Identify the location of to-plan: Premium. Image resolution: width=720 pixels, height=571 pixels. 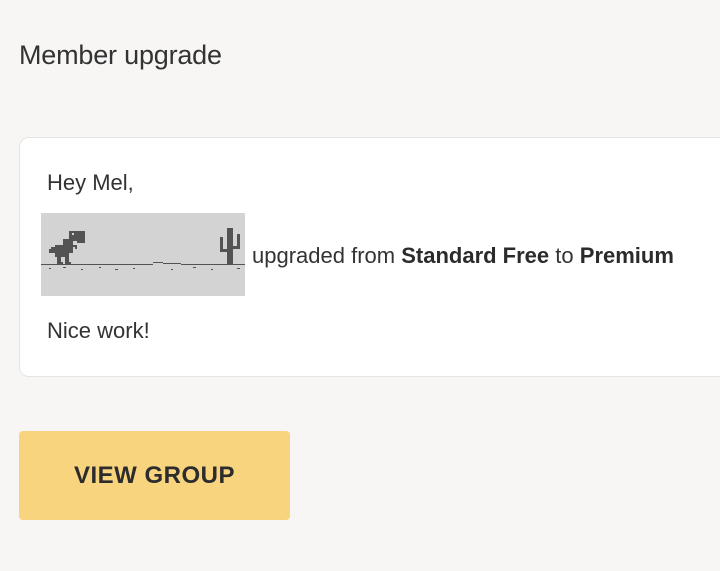
(626, 255).